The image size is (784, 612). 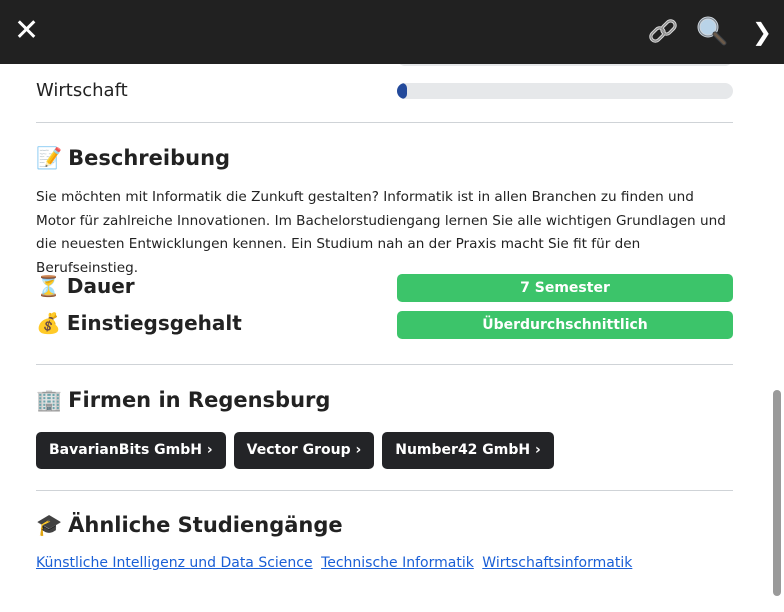 What do you see at coordinates (565, 91) in the screenshot?
I see `interest-bar` at bounding box center [565, 91].